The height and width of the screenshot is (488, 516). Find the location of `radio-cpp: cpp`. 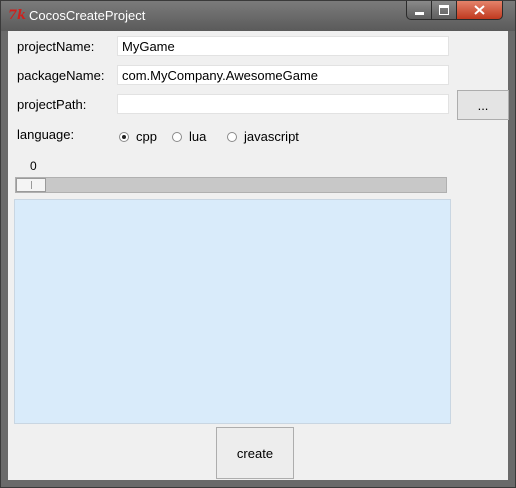

radio-cpp: cpp is located at coordinates (138, 136).